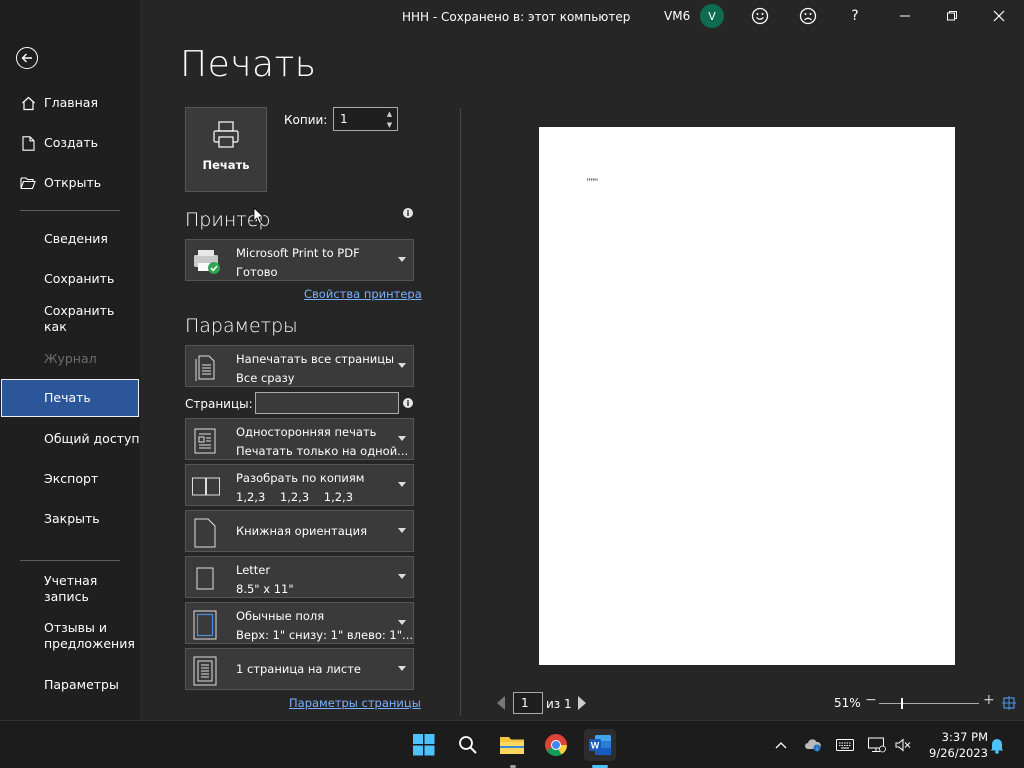  What do you see at coordinates (76, 238) in the screenshot?
I see `sidebar-item-label: Сведения` at bounding box center [76, 238].